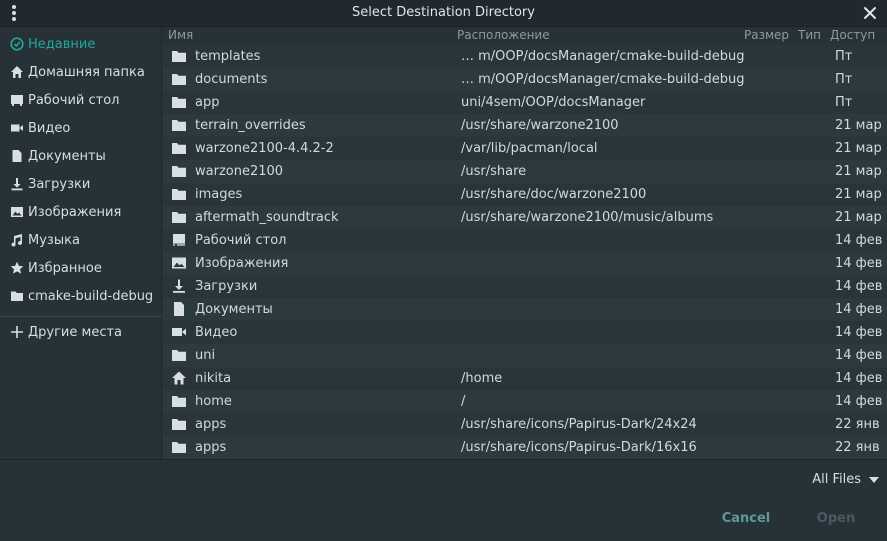 This screenshot has height=541, width=887. Describe the element at coordinates (836, 519) in the screenshot. I see `open-button: Open` at that location.